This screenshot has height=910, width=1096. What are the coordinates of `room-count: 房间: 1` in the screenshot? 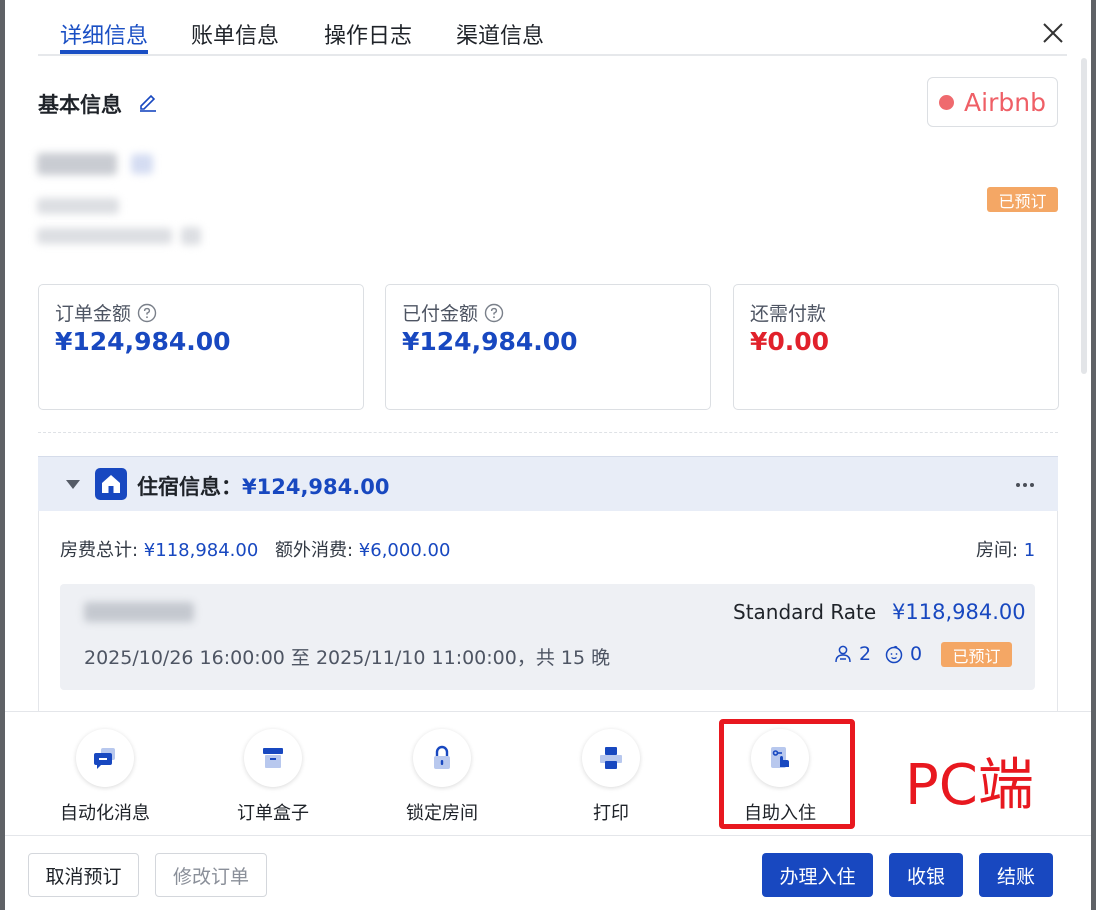 It's located at (1005, 549).